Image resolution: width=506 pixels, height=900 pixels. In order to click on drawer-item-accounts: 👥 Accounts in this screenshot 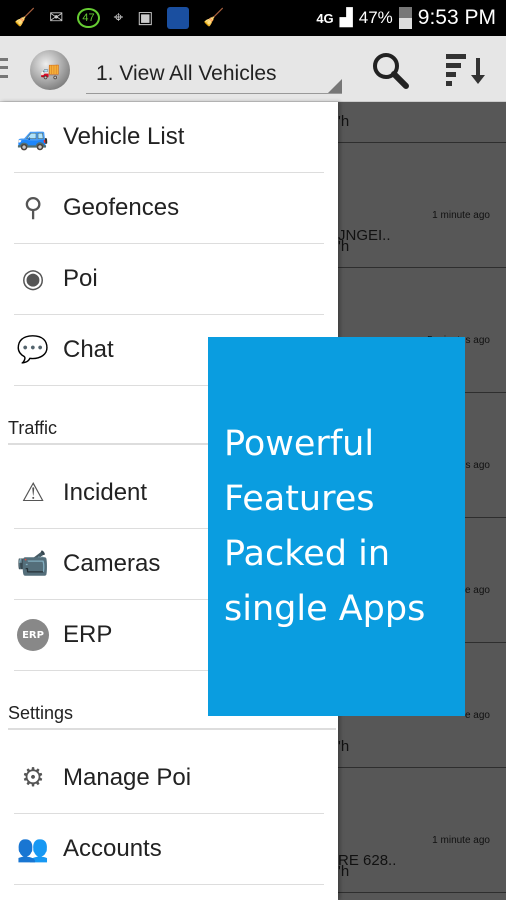, I will do `click(169, 849)`.